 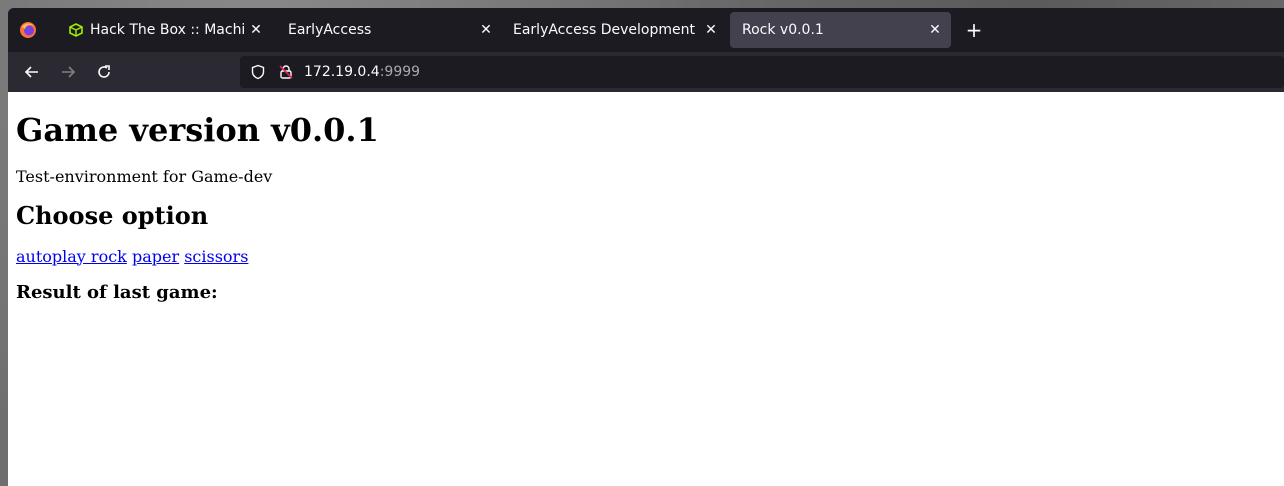 I want to click on new-tab-button: +, so click(x=974, y=30).